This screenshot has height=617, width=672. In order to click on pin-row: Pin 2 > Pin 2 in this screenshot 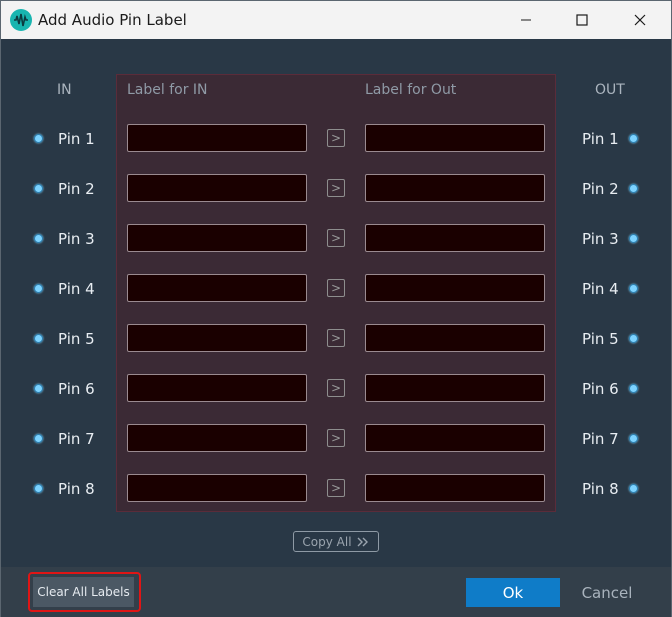, I will do `click(336, 189)`.